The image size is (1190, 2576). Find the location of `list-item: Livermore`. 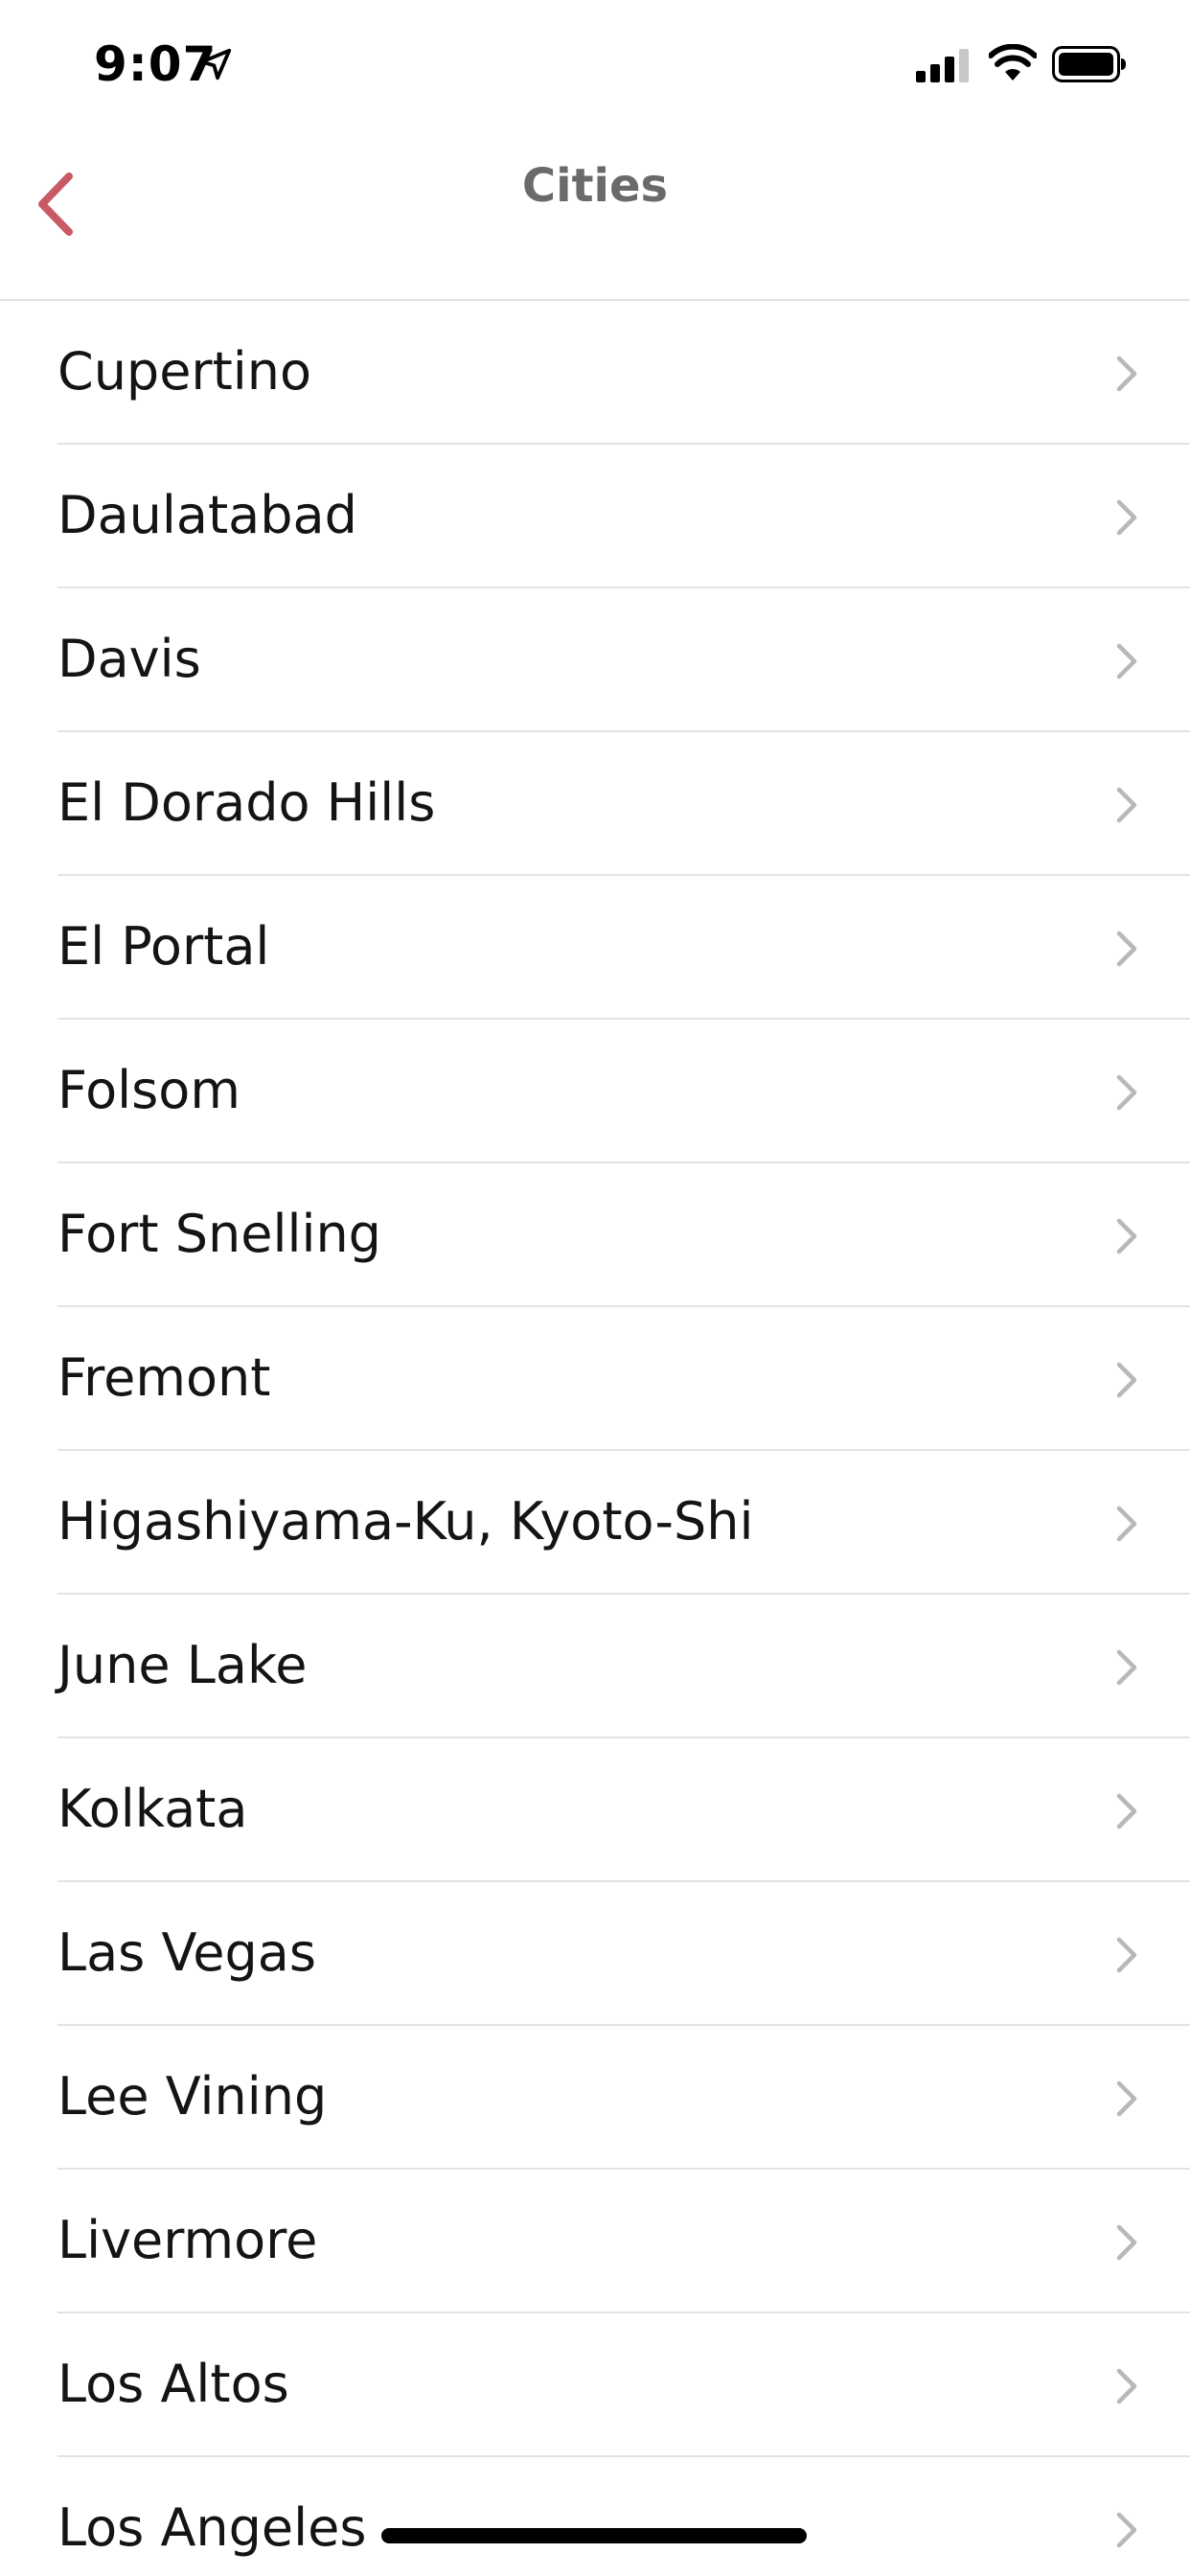

list-item: Livermore is located at coordinates (623, 2241).